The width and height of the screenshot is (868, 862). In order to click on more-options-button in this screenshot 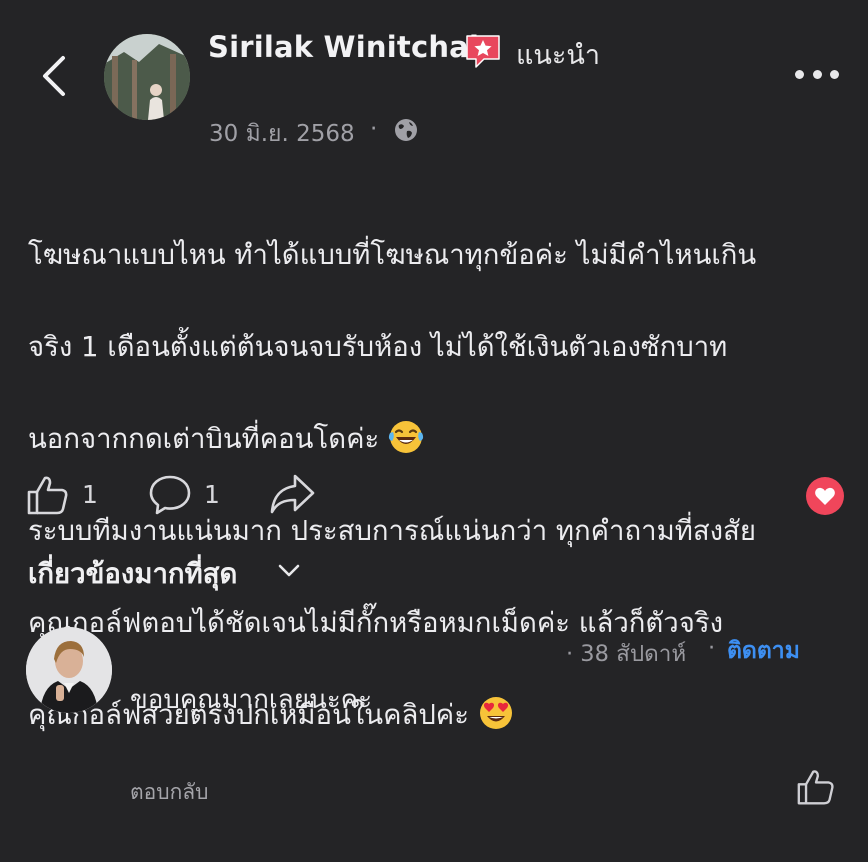, I will do `click(817, 74)`.